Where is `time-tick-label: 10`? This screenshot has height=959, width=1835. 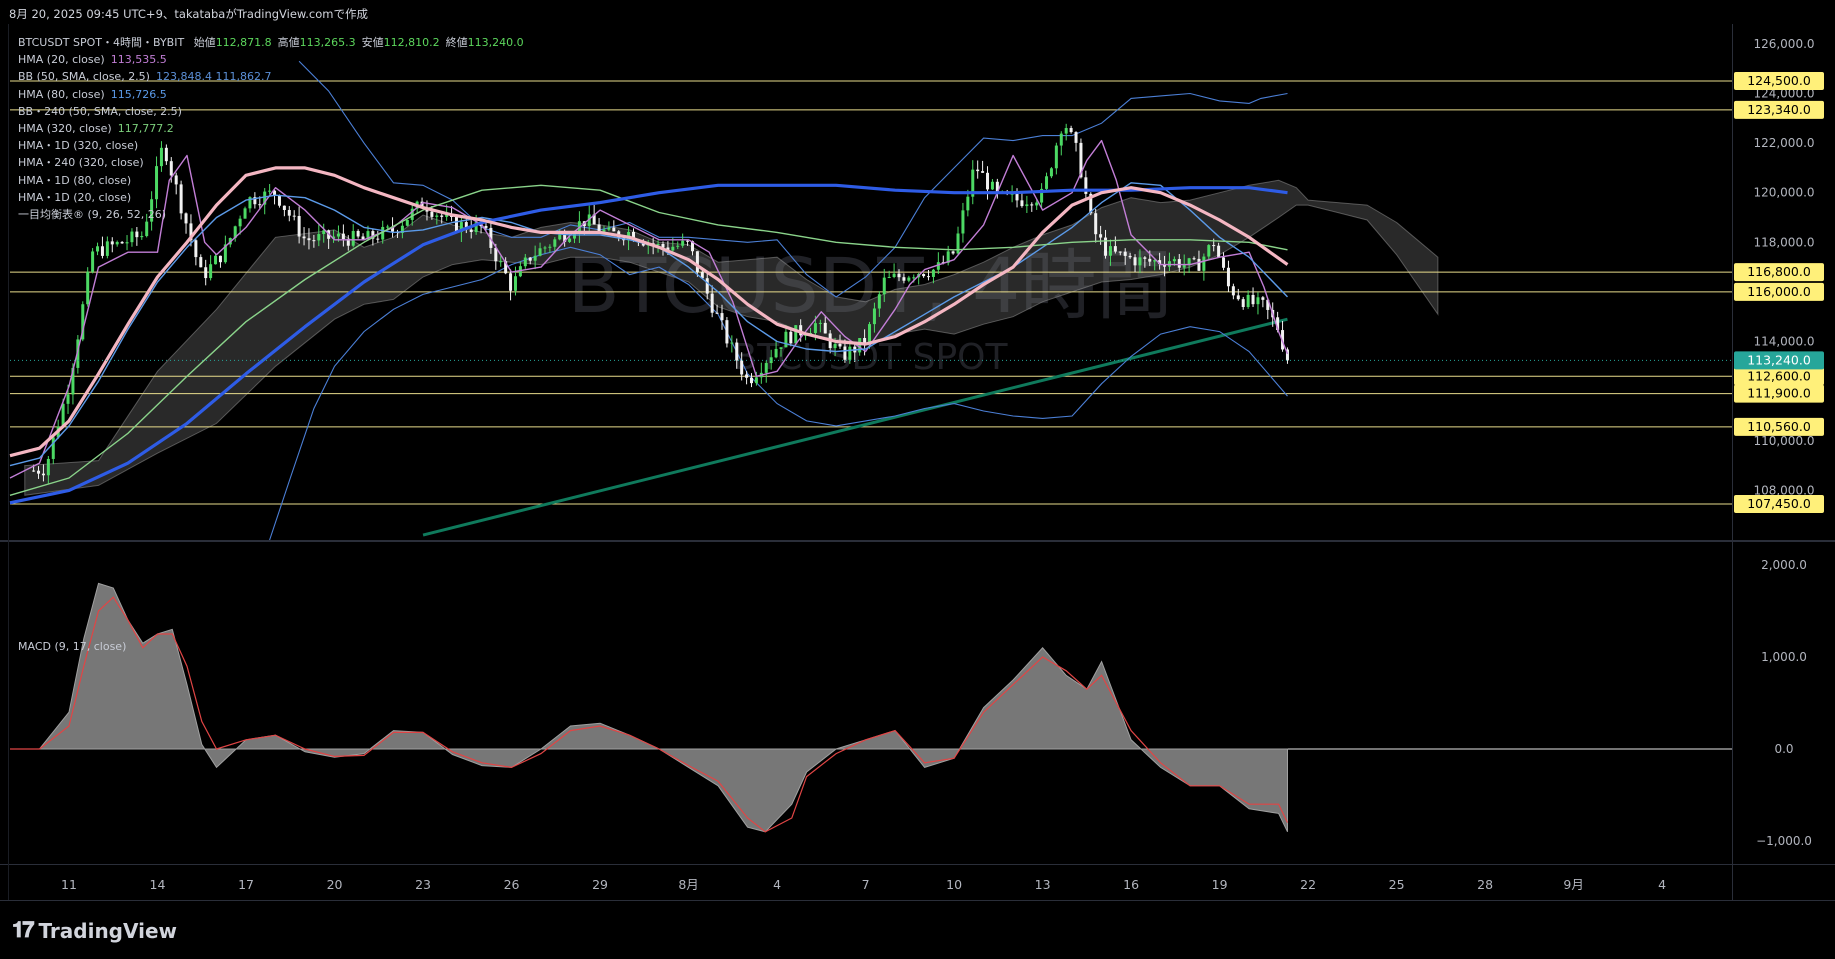 time-tick-label: 10 is located at coordinates (954, 884).